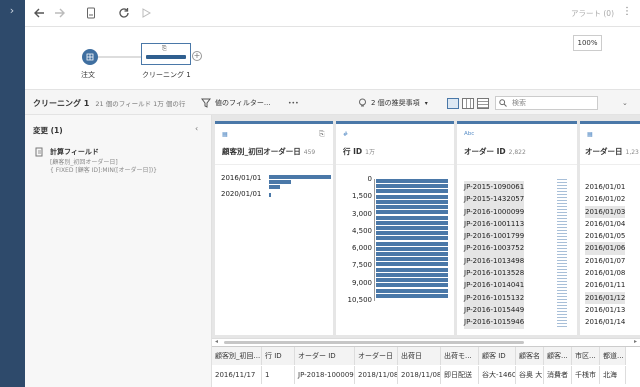  I want to click on table-cell: 即日配送, so click(460, 375).